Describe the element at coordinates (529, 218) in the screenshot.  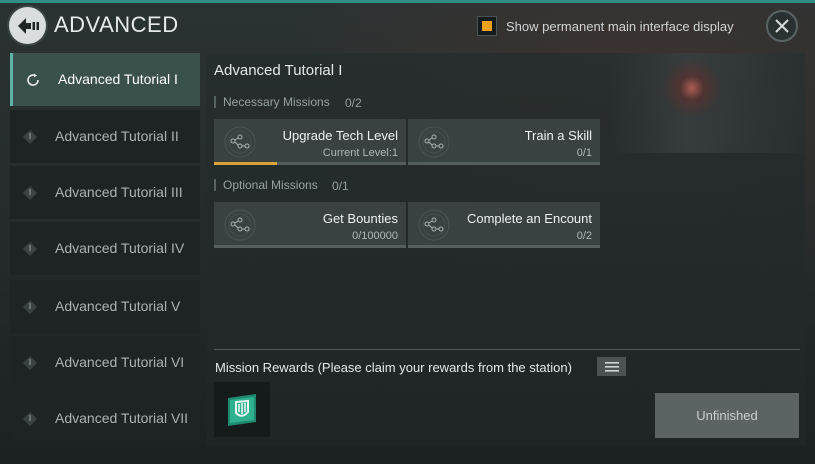
I see `mission-name: Complete an Encount` at that location.